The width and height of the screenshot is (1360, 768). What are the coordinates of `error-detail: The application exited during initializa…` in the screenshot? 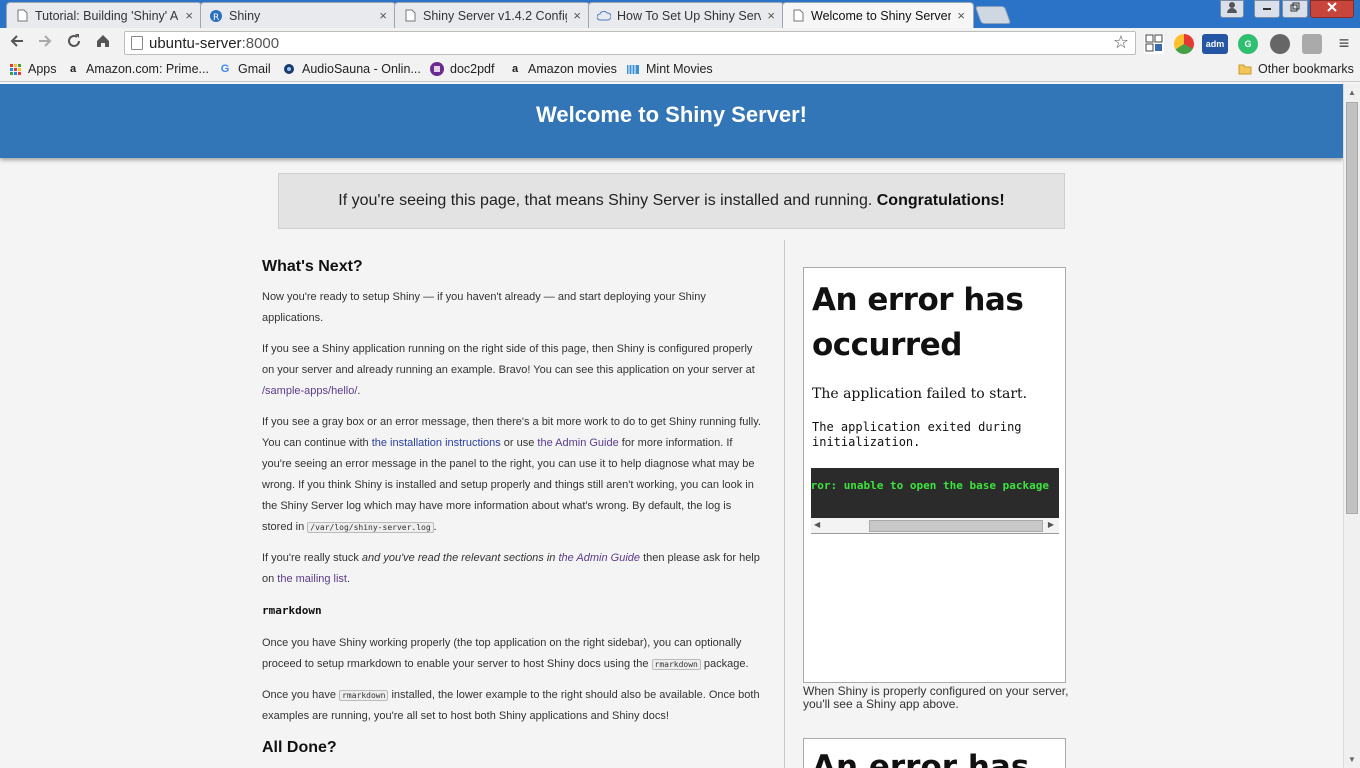 It's located at (917, 434).